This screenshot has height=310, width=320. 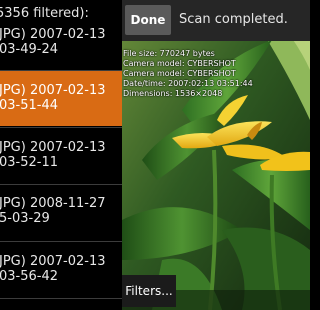 I want to click on list-item-subtitle: 03-51-44, so click(x=29, y=105).